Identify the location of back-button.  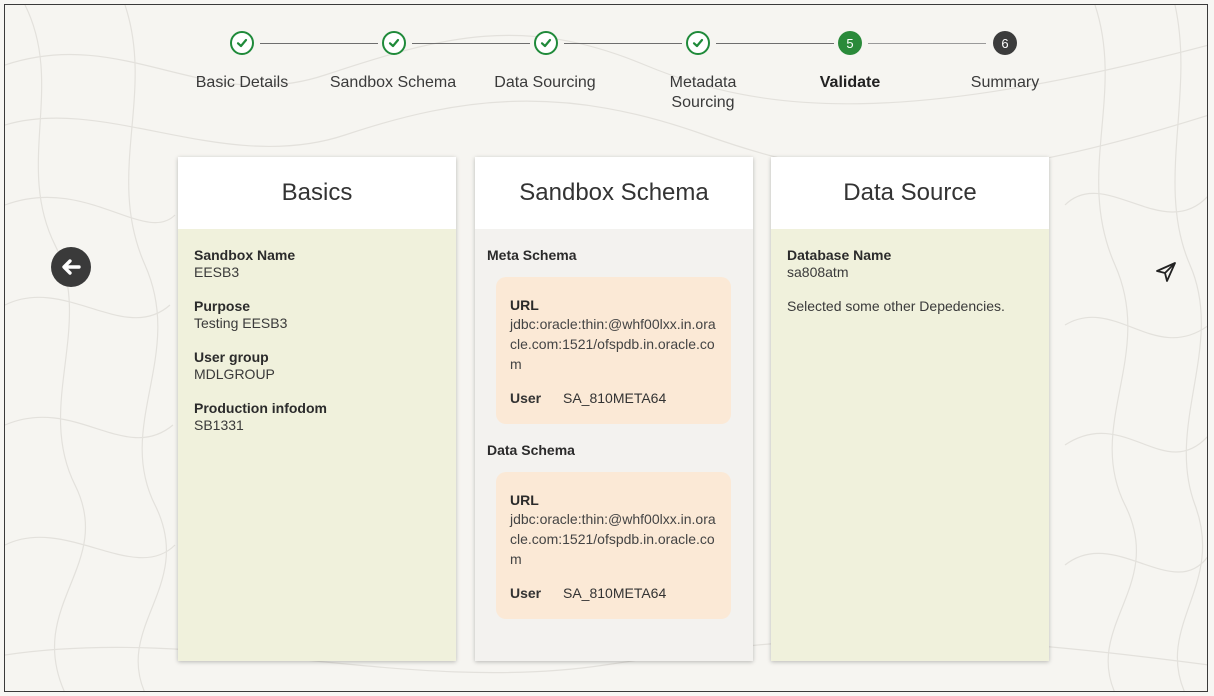
(71, 267).